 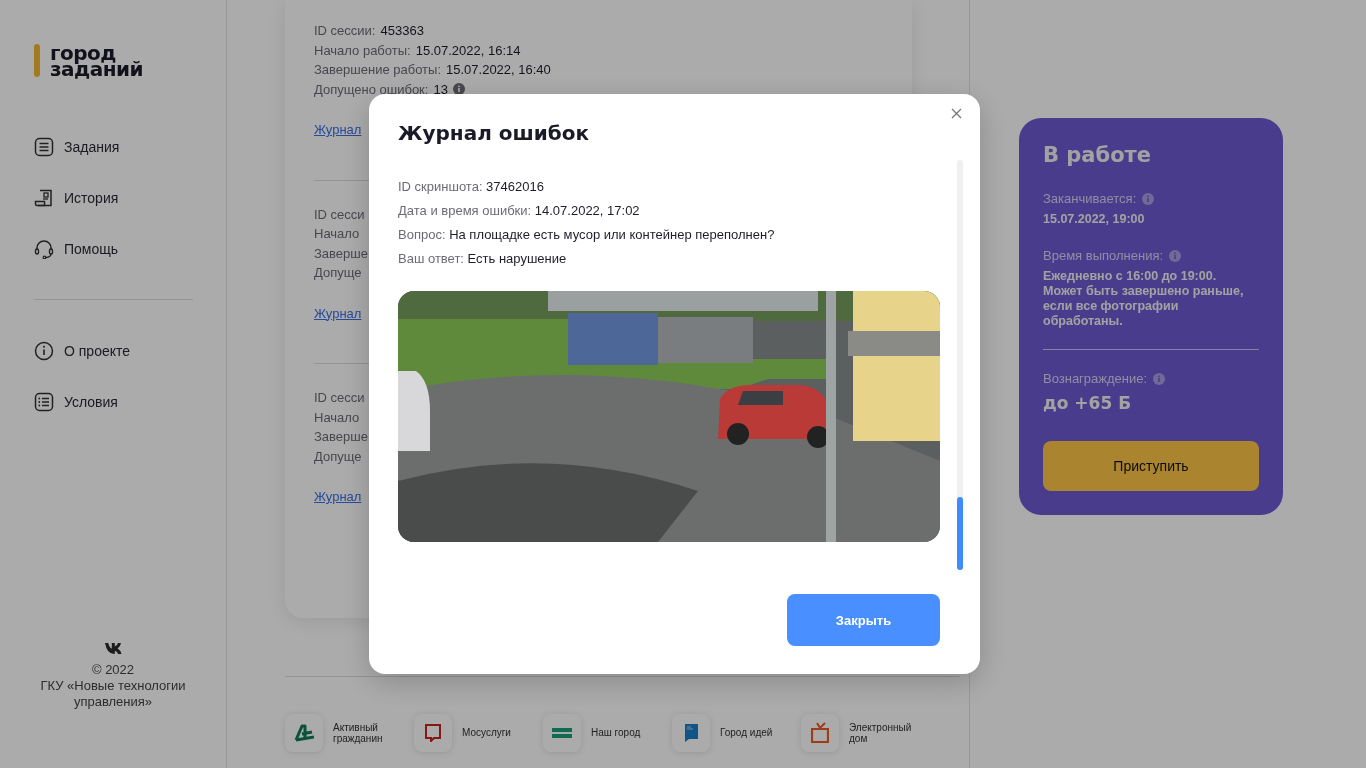 I want to click on error-detail: Вопрос: На площадке есть мусор или контейнер переполнен?, so click(x=587, y=235).